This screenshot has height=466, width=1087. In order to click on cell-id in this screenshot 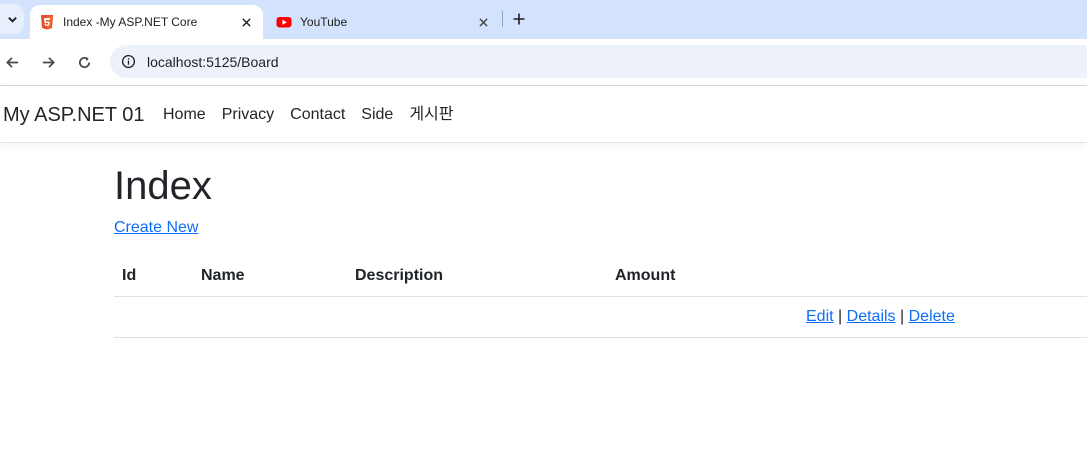, I will do `click(153, 317)`.